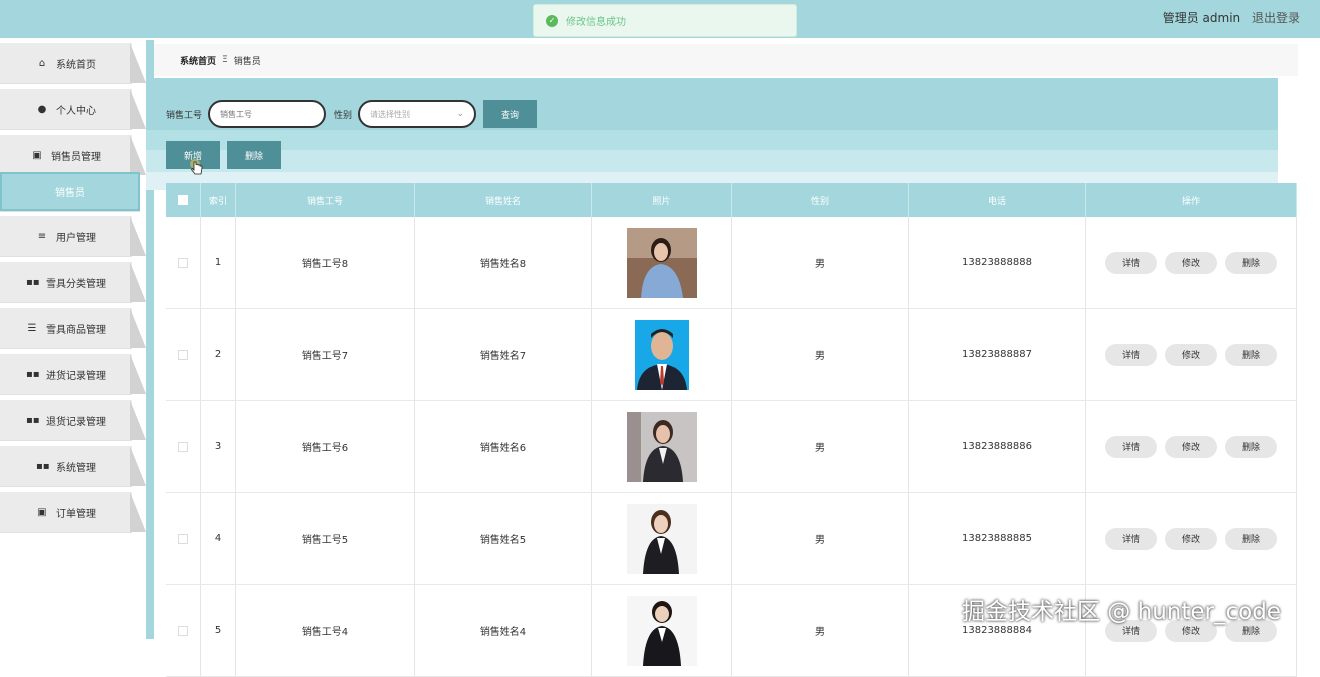  Describe the element at coordinates (325, 262) in the screenshot. I see `row-sales-id: 销售工号8` at that location.